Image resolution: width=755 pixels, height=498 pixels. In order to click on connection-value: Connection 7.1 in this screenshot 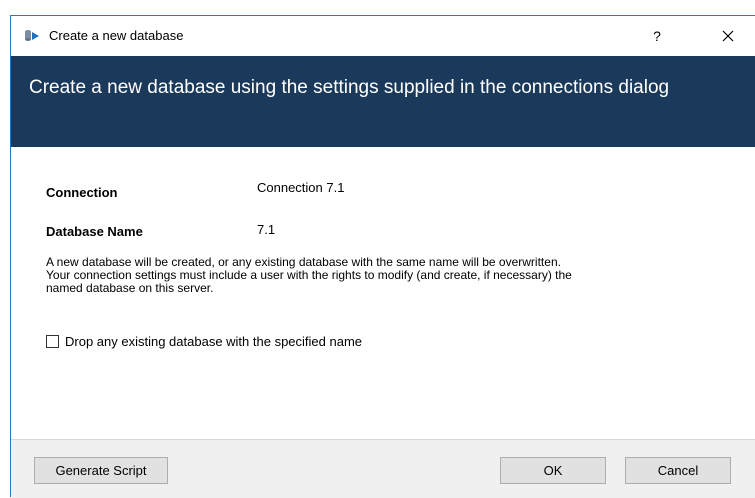, I will do `click(301, 187)`.